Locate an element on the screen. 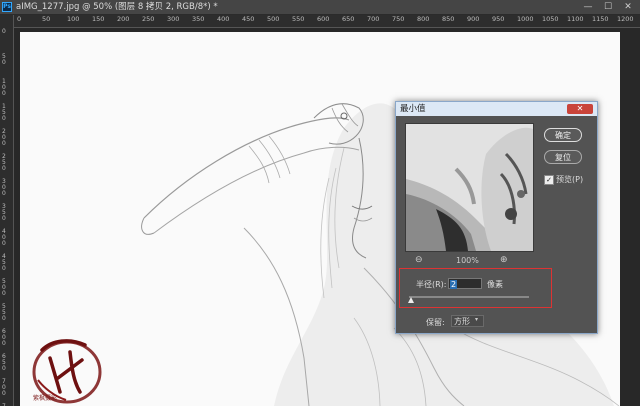 Image resolution: width=640 pixels, height=406 pixels. preview-checkbox-label: 预览(P) is located at coordinates (569, 179).